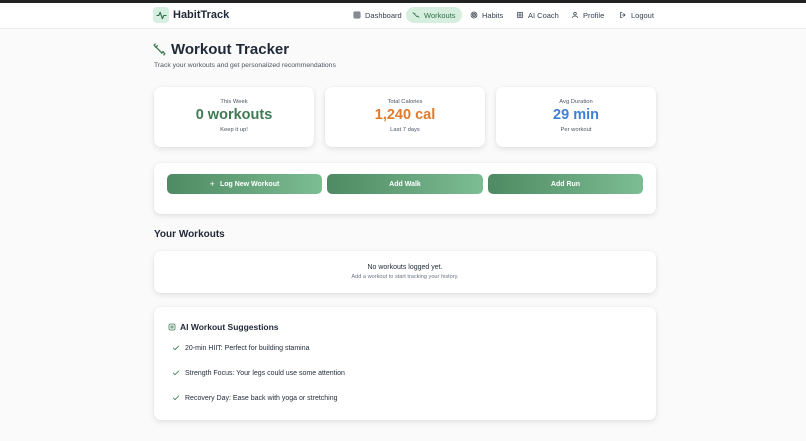 Image resolution: width=806 pixels, height=441 pixels. What do you see at coordinates (212, 184) in the screenshot?
I see `plus-icon: +` at bounding box center [212, 184].